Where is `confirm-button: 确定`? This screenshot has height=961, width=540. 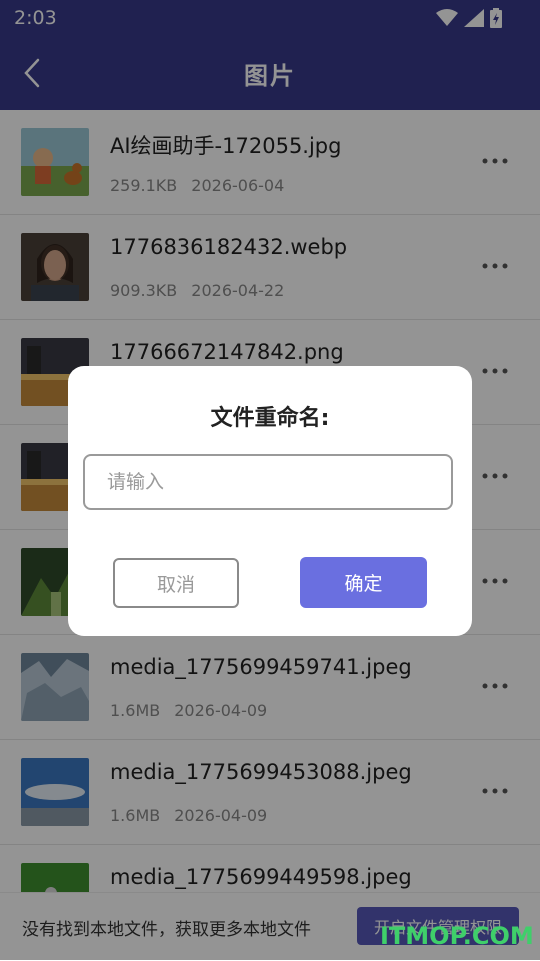
confirm-button: 确定 is located at coordinates (363, 582).